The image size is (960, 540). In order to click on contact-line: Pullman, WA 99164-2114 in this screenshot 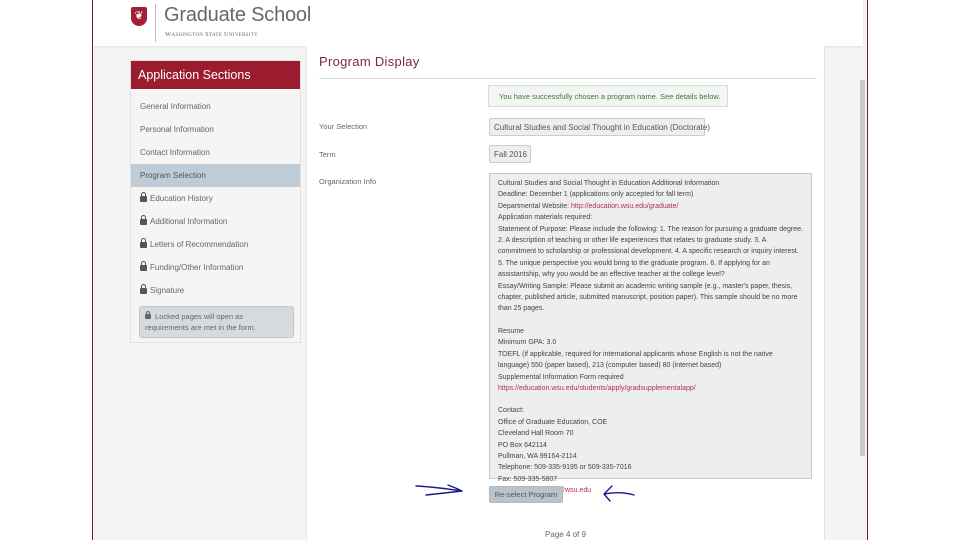, I will do `click(537, 456)`.